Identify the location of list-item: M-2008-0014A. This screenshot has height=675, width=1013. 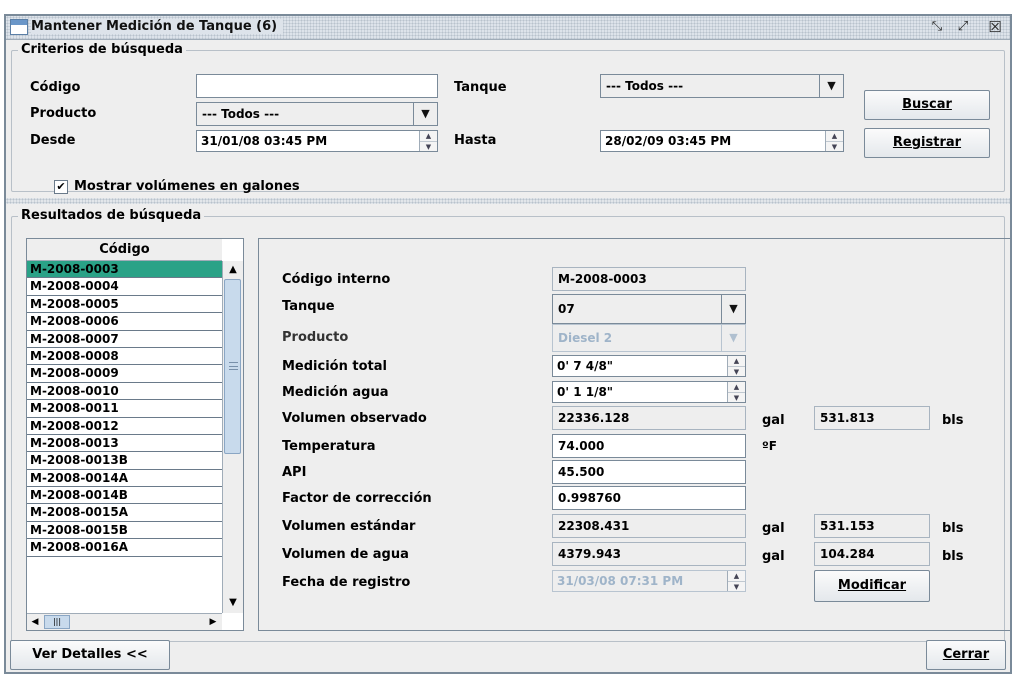
(124, 479).